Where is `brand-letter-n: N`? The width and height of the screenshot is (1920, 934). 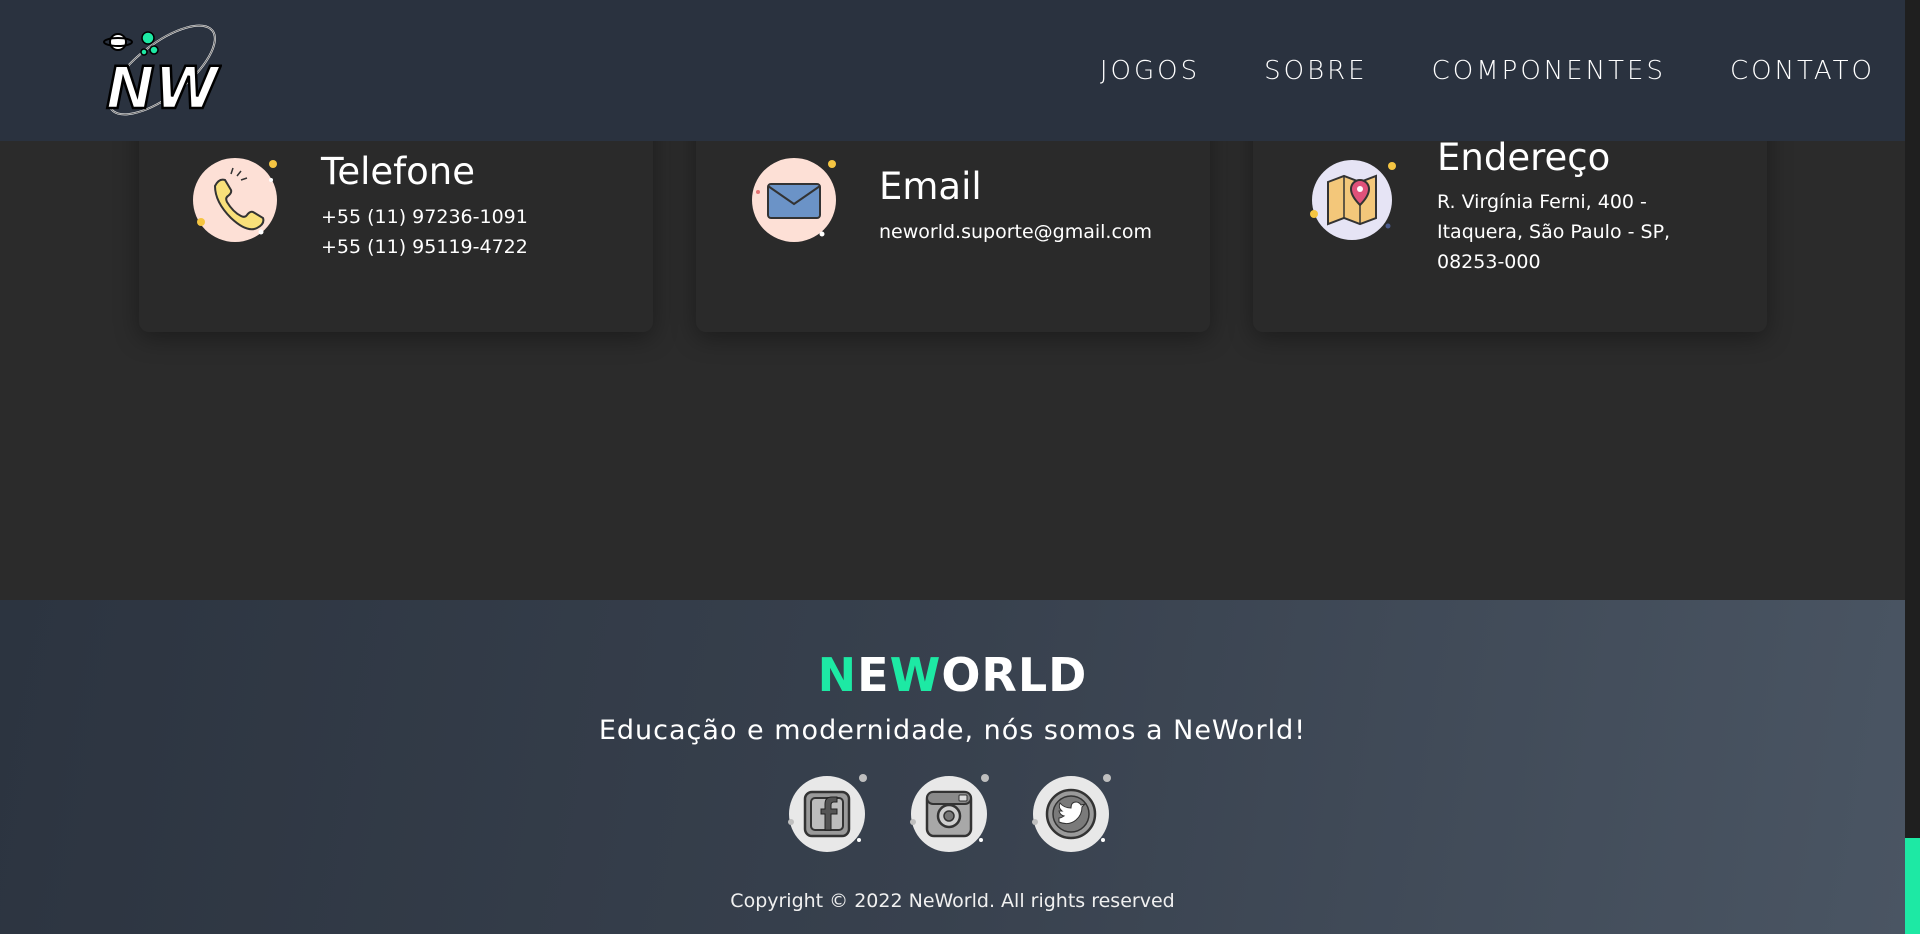
brand-letter-n: N is located at coordinates (837, 675).